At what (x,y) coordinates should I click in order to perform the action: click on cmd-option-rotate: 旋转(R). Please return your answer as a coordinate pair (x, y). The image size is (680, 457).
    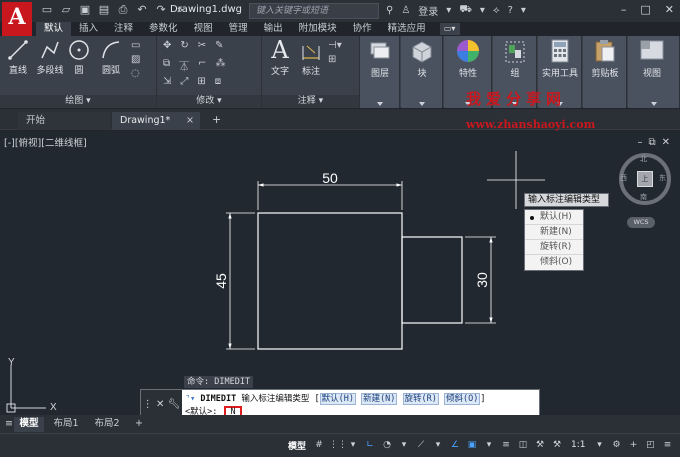
    Looking at the image, I should click on (420, 399).